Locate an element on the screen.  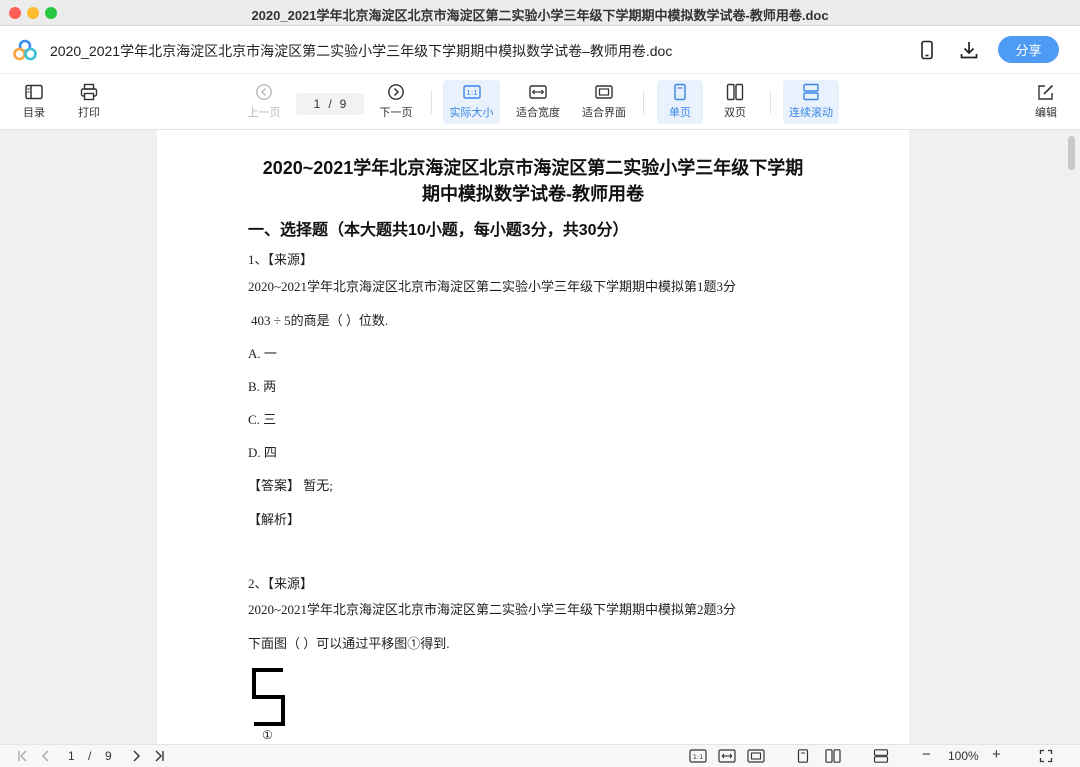
q1-header: 1、【来源】 is located at coordinates (281, 259).